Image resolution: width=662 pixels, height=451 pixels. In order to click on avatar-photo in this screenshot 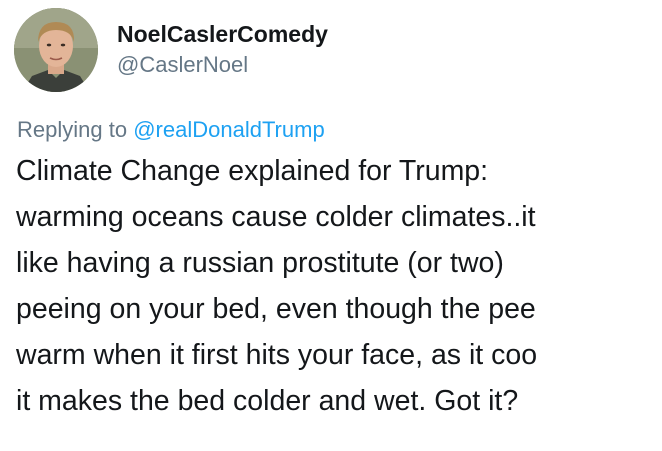, I will do `click(56, 50)`.